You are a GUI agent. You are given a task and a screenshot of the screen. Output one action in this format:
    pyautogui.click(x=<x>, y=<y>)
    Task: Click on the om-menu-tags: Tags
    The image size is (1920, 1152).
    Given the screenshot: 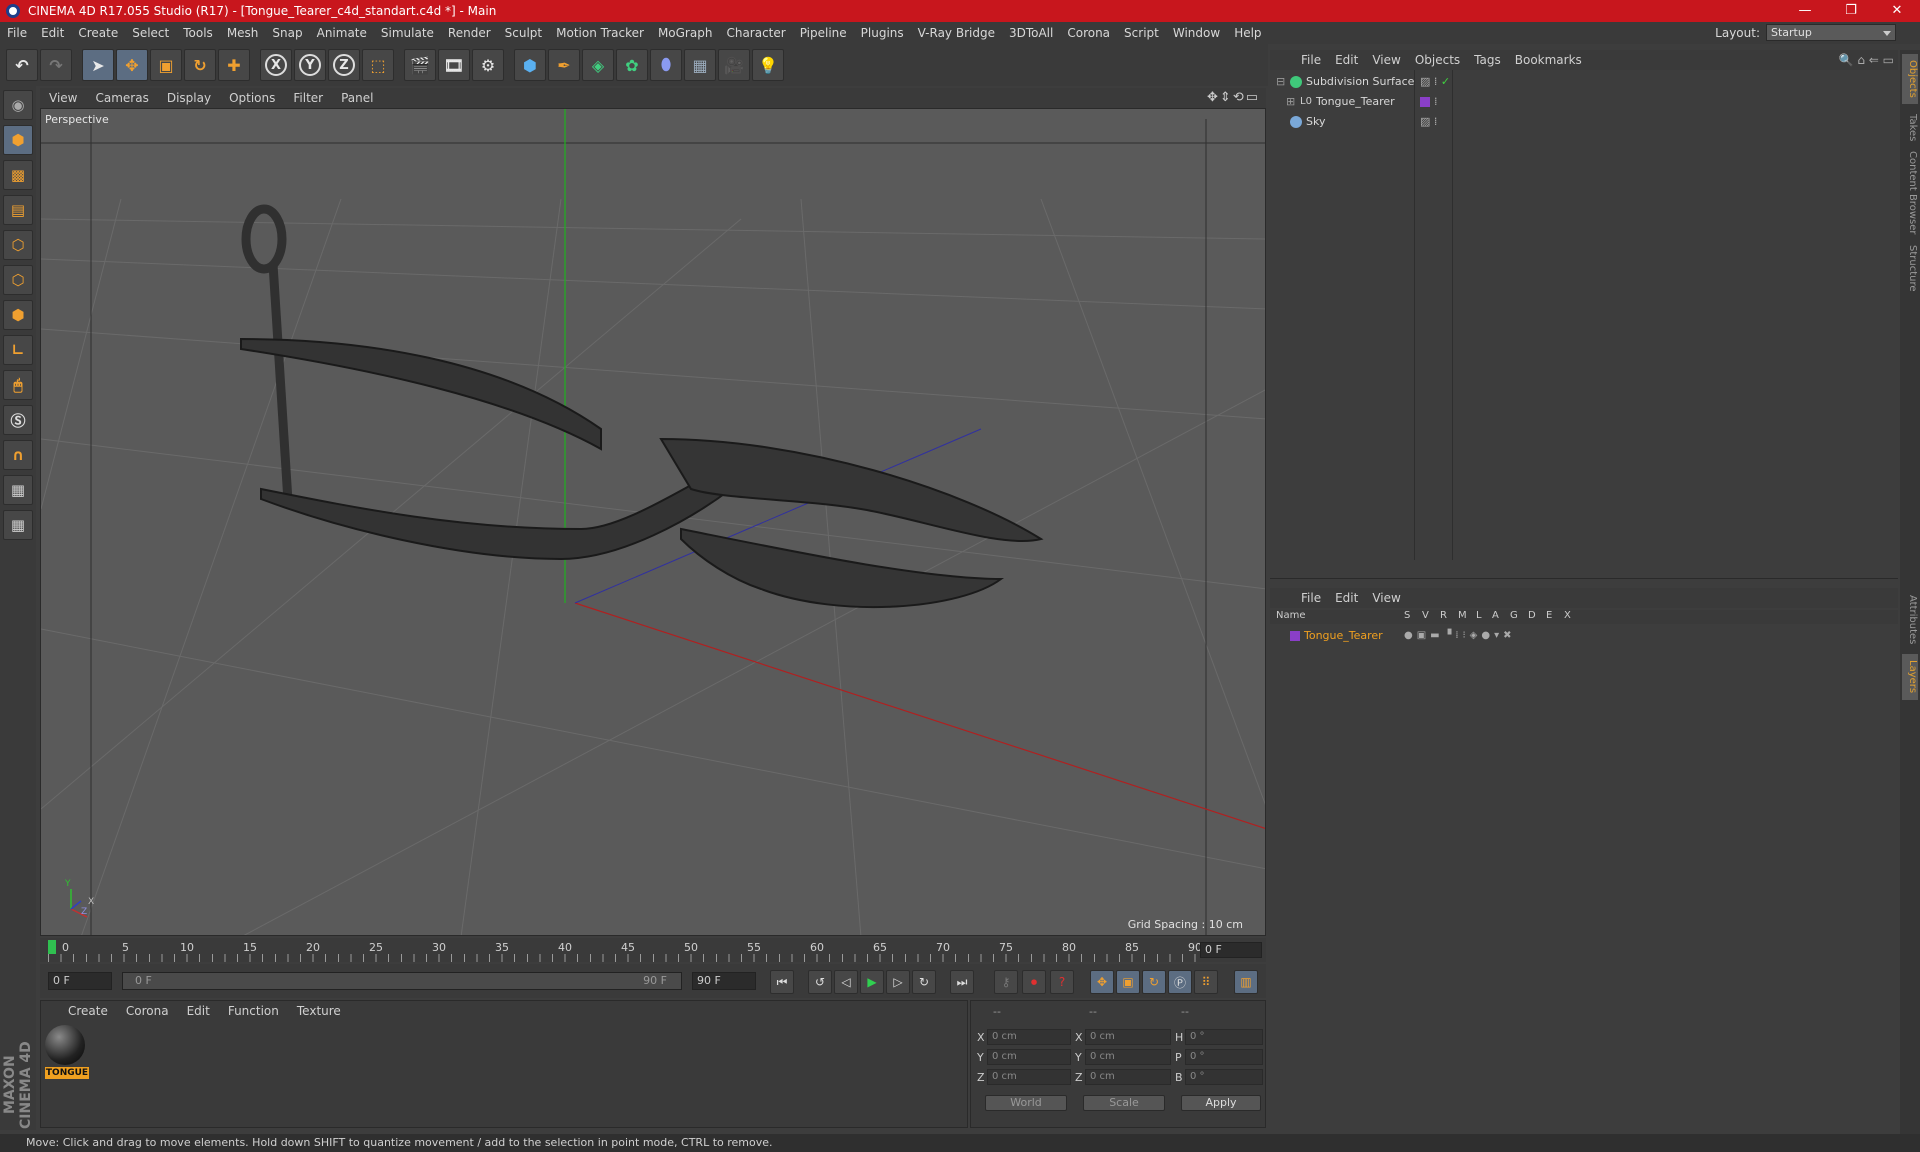 What is the action you would take?
    pyautogui.click(x=1487, y=60)
    